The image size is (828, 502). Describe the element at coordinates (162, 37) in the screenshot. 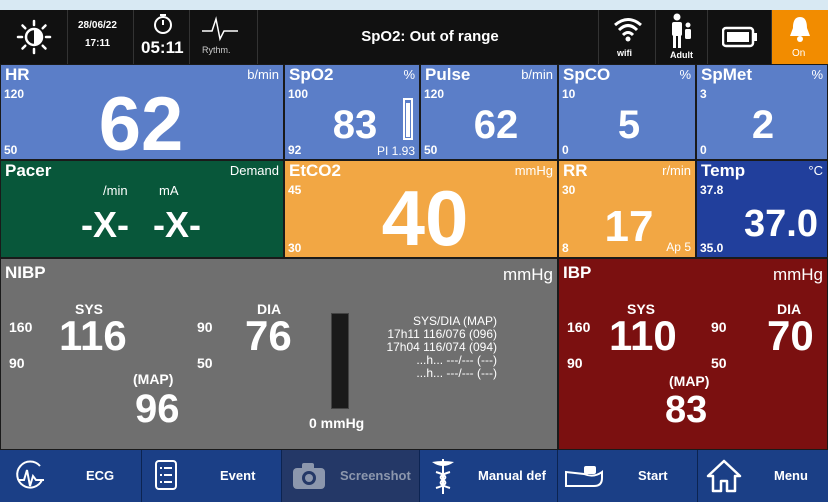

I see `timer-button: 05:11` at that location.